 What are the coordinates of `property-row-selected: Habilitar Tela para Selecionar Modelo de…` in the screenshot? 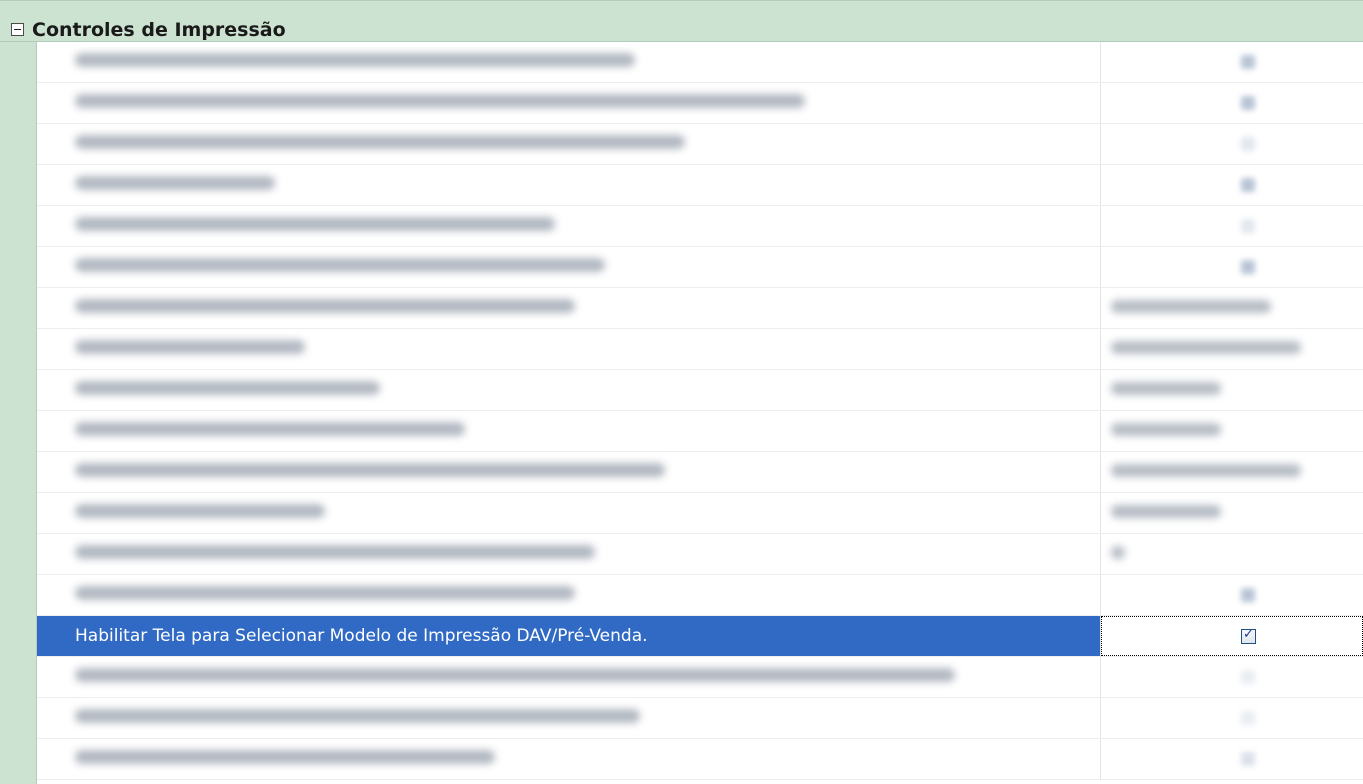 It's located at (700, 636).